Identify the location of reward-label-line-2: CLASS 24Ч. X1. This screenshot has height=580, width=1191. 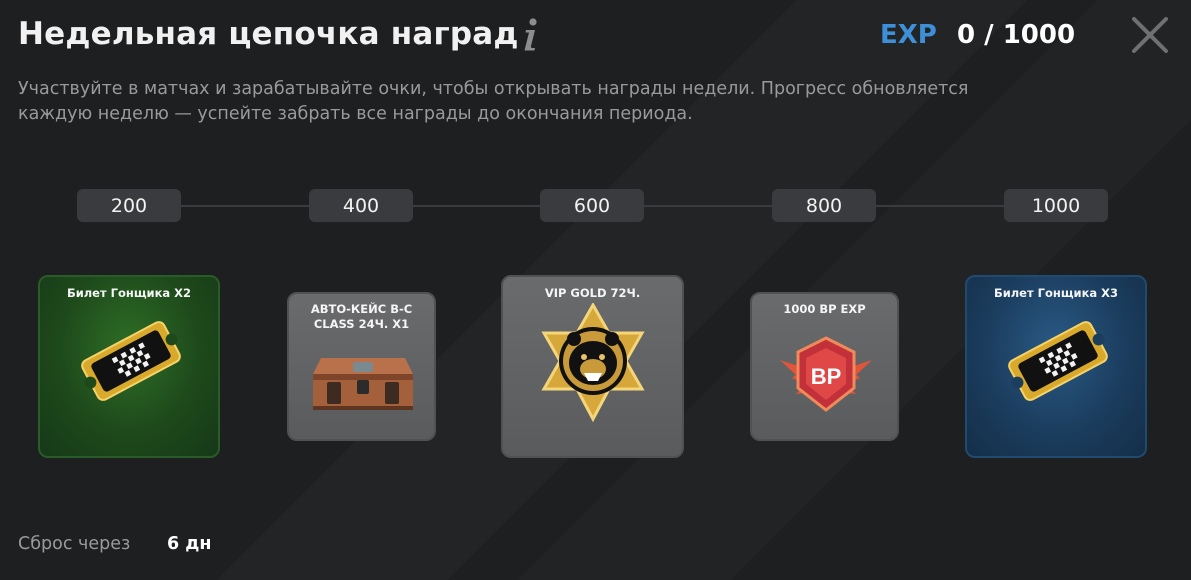
(361, 324).